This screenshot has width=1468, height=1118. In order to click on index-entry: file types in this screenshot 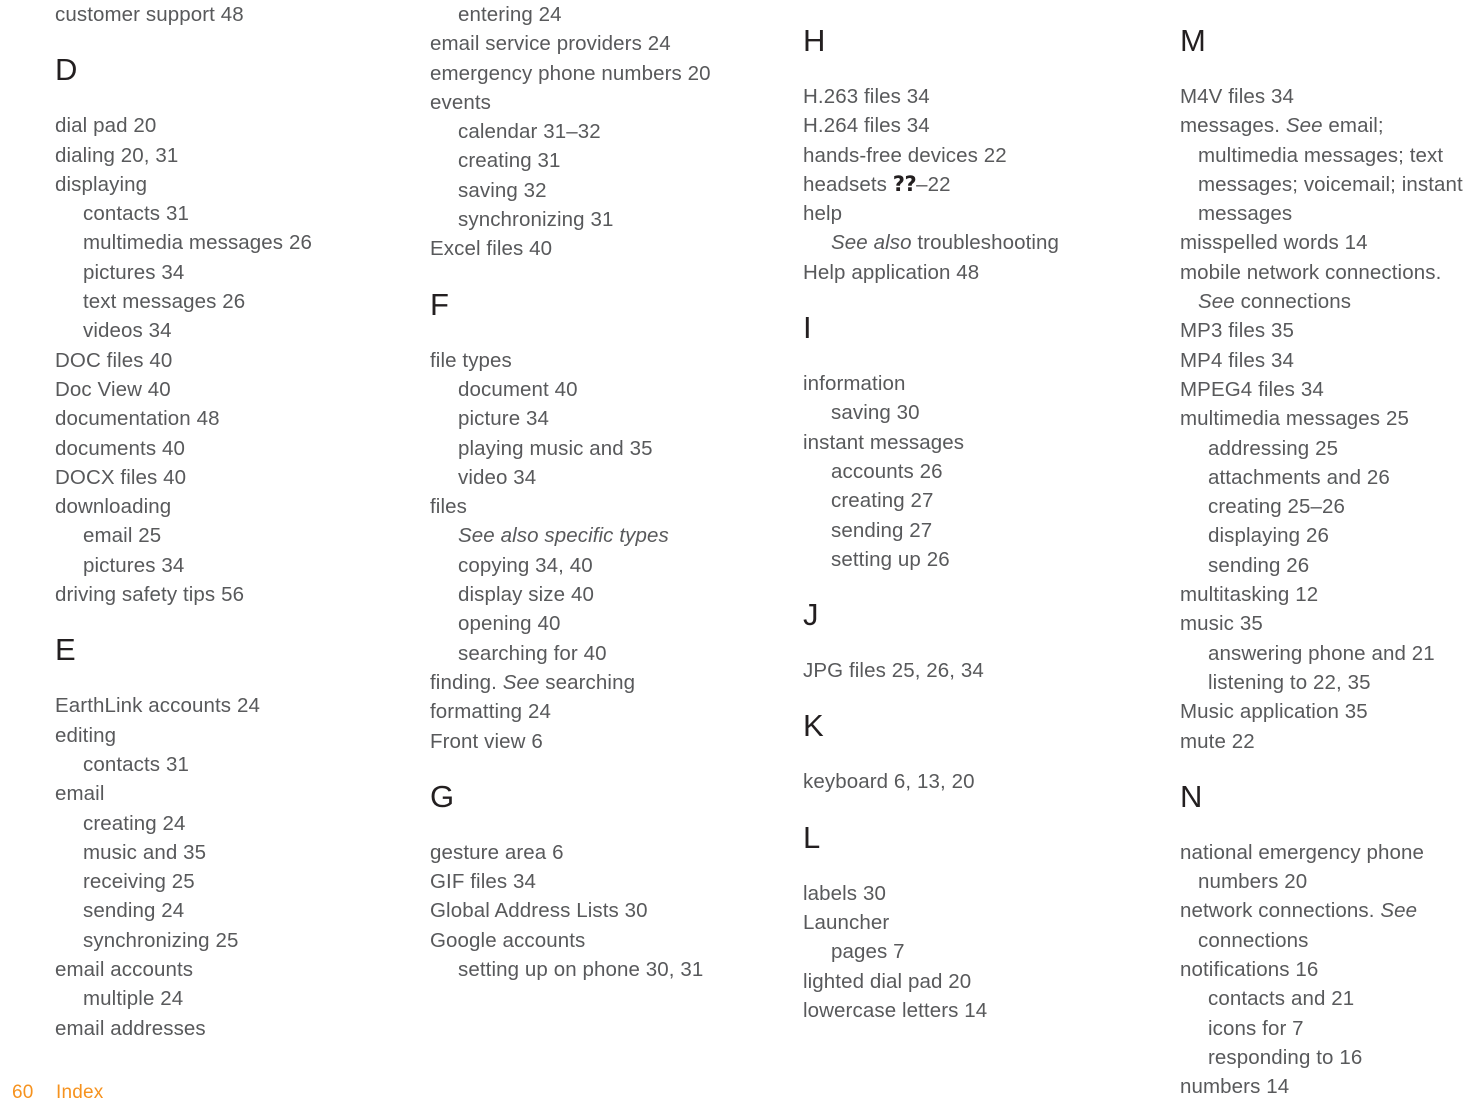, I will do `click(471, 360)`.